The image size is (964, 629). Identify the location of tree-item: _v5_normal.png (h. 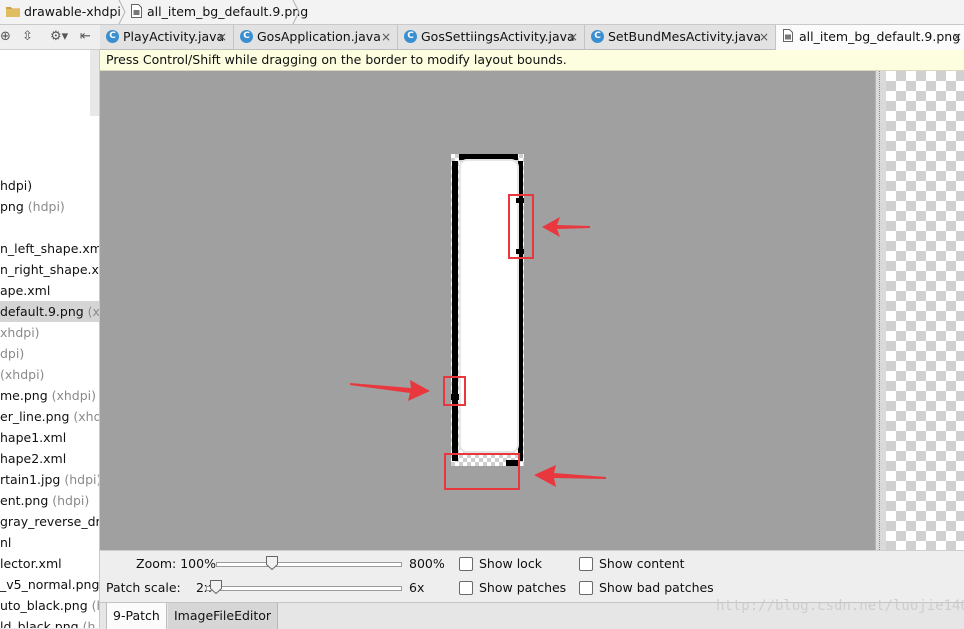
(49, 584).